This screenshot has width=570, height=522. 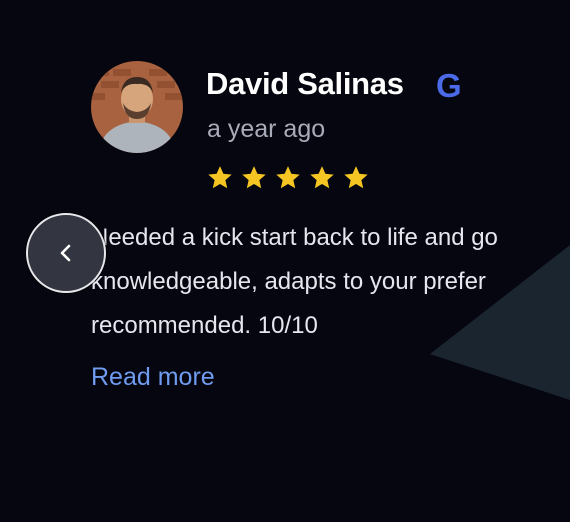 I want to click on read-more-link: Read more, so click(x=153, y=377).